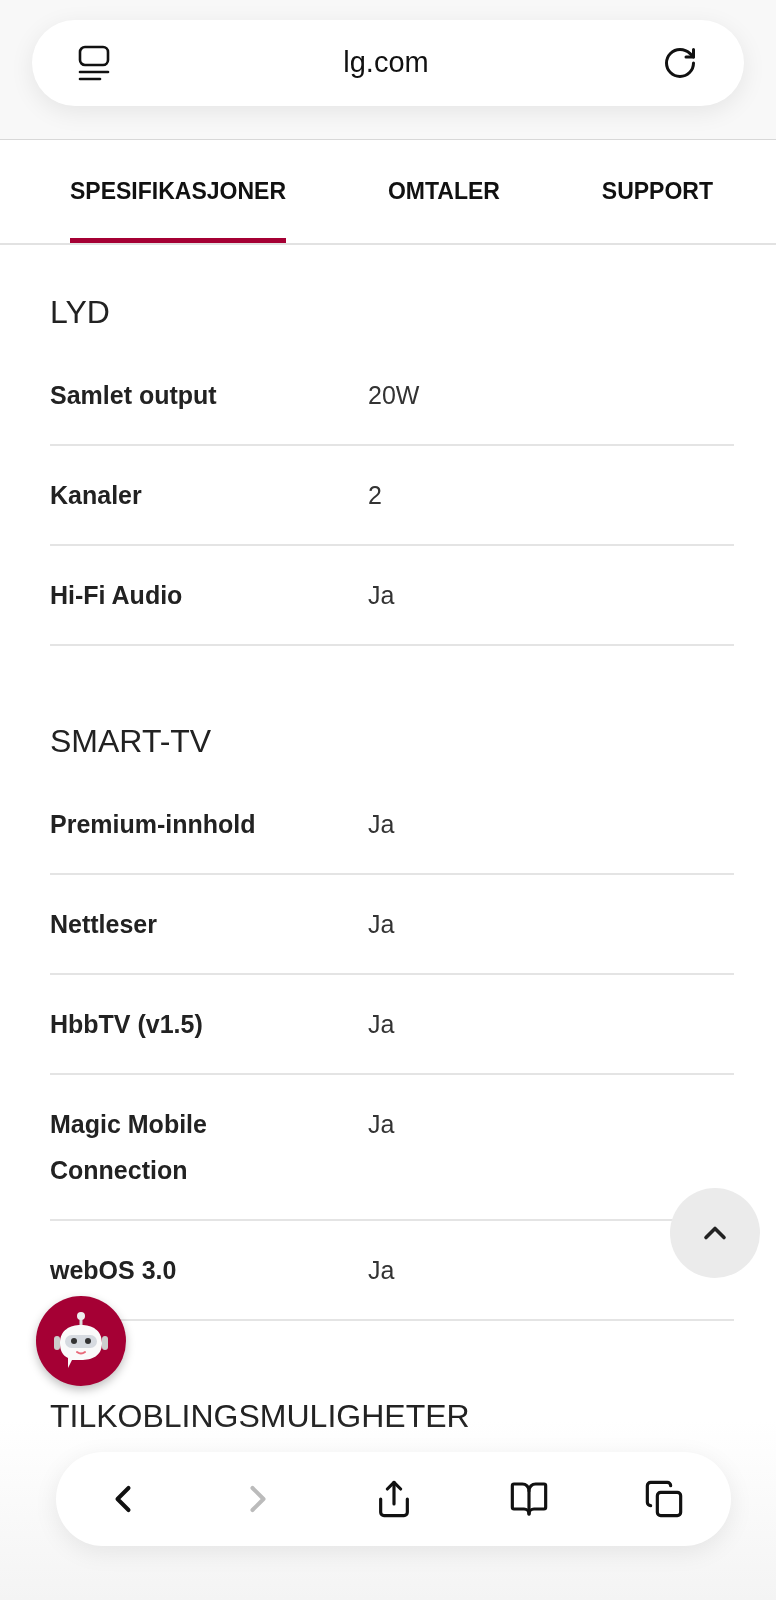 The image size is (776, 1600). I want to click on spec-label: Hi-Fi Audio, so click(117, 595).